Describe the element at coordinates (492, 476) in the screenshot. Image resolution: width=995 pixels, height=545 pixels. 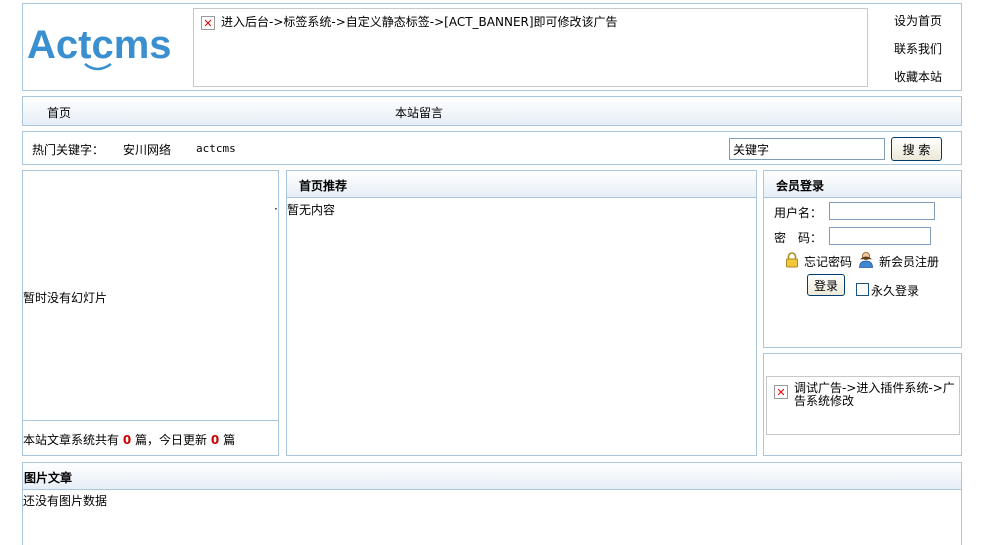
I see `picture-articles-title: 图片文章` at that location.